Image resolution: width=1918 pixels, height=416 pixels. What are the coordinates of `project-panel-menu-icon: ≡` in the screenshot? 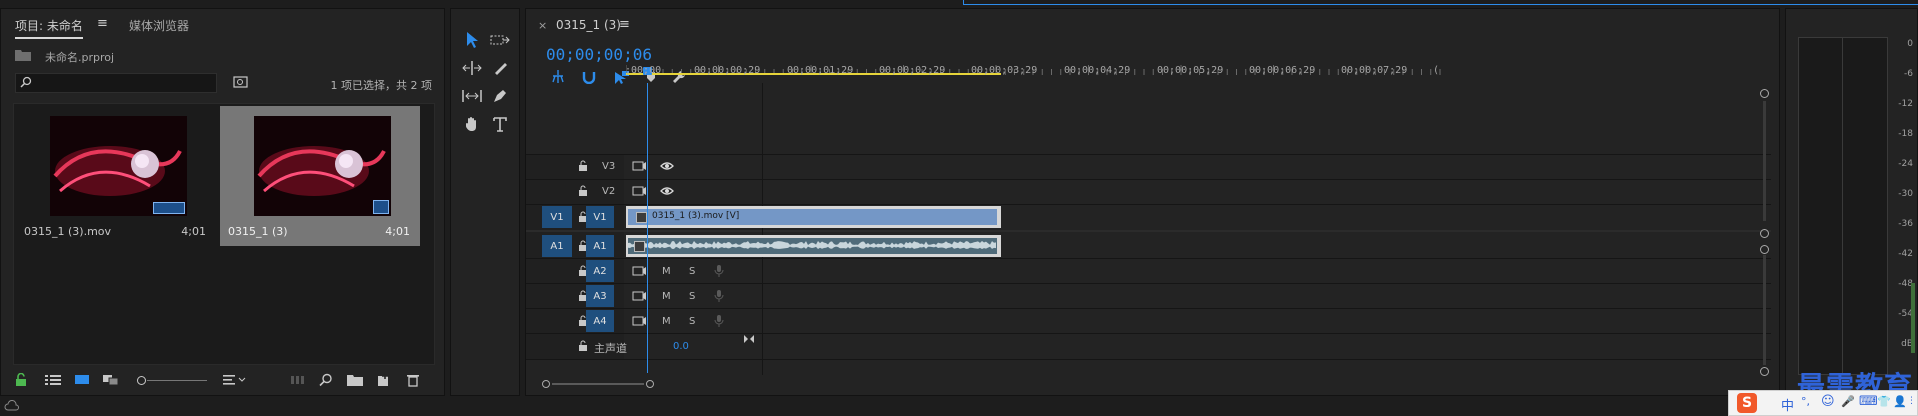 It's located at (102, 23).